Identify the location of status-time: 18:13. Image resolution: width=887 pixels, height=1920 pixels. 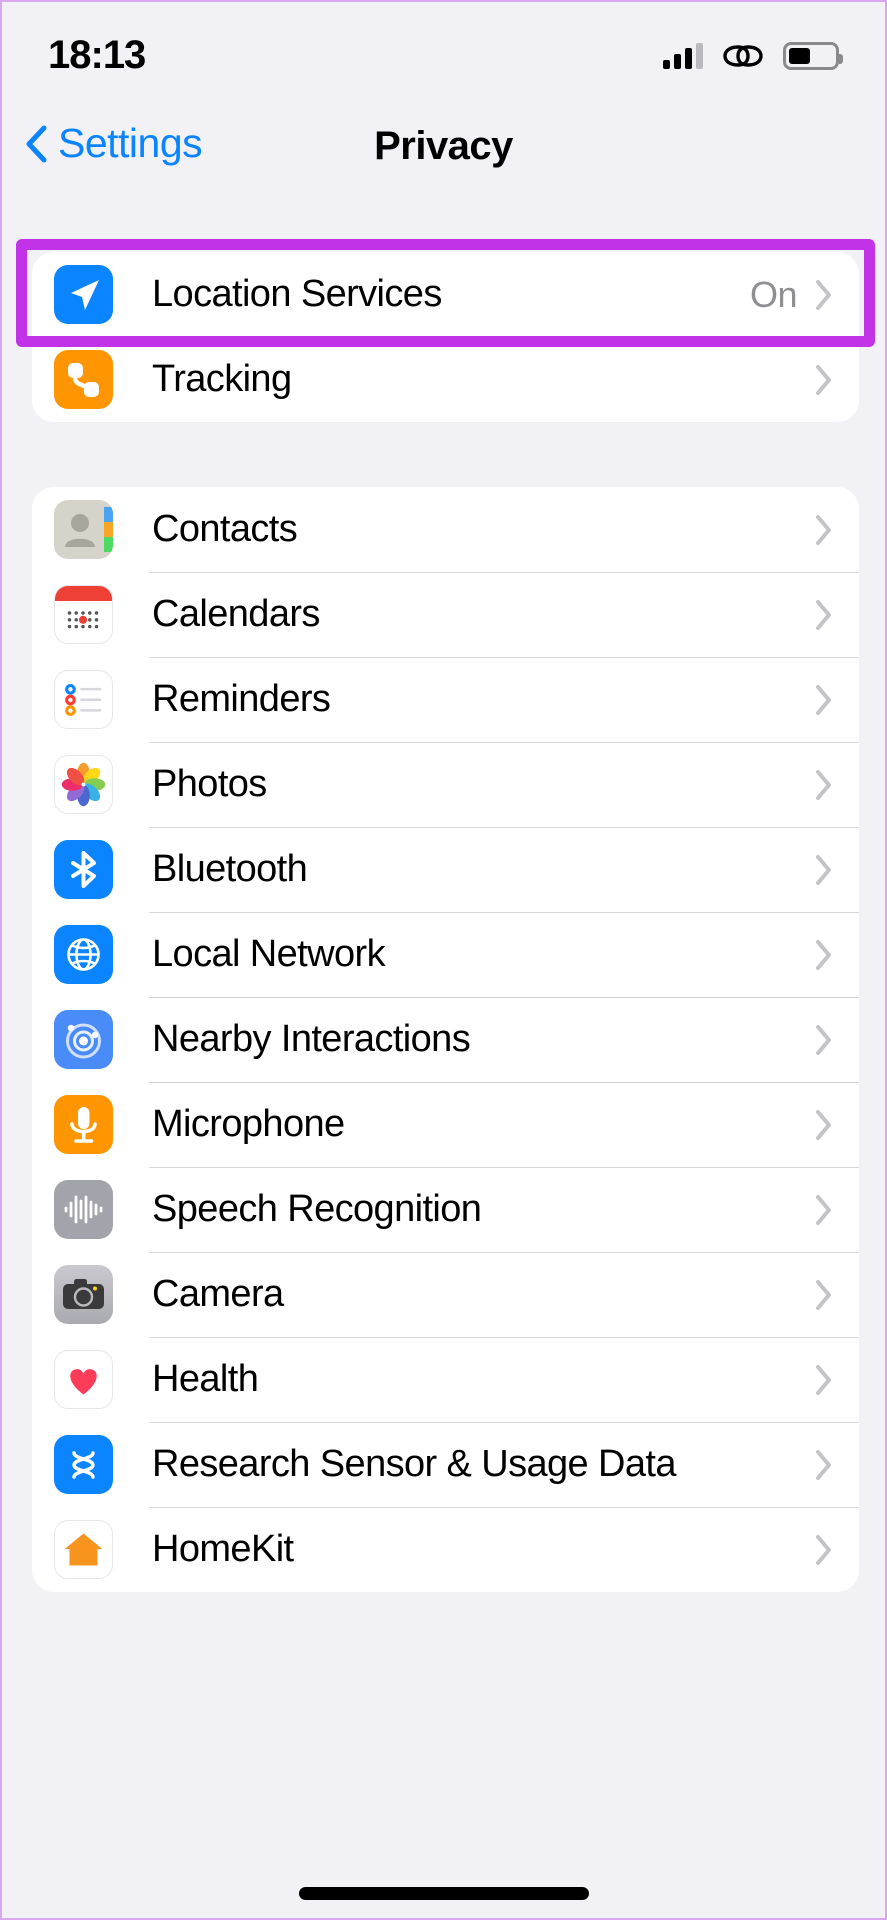
(97, 54).